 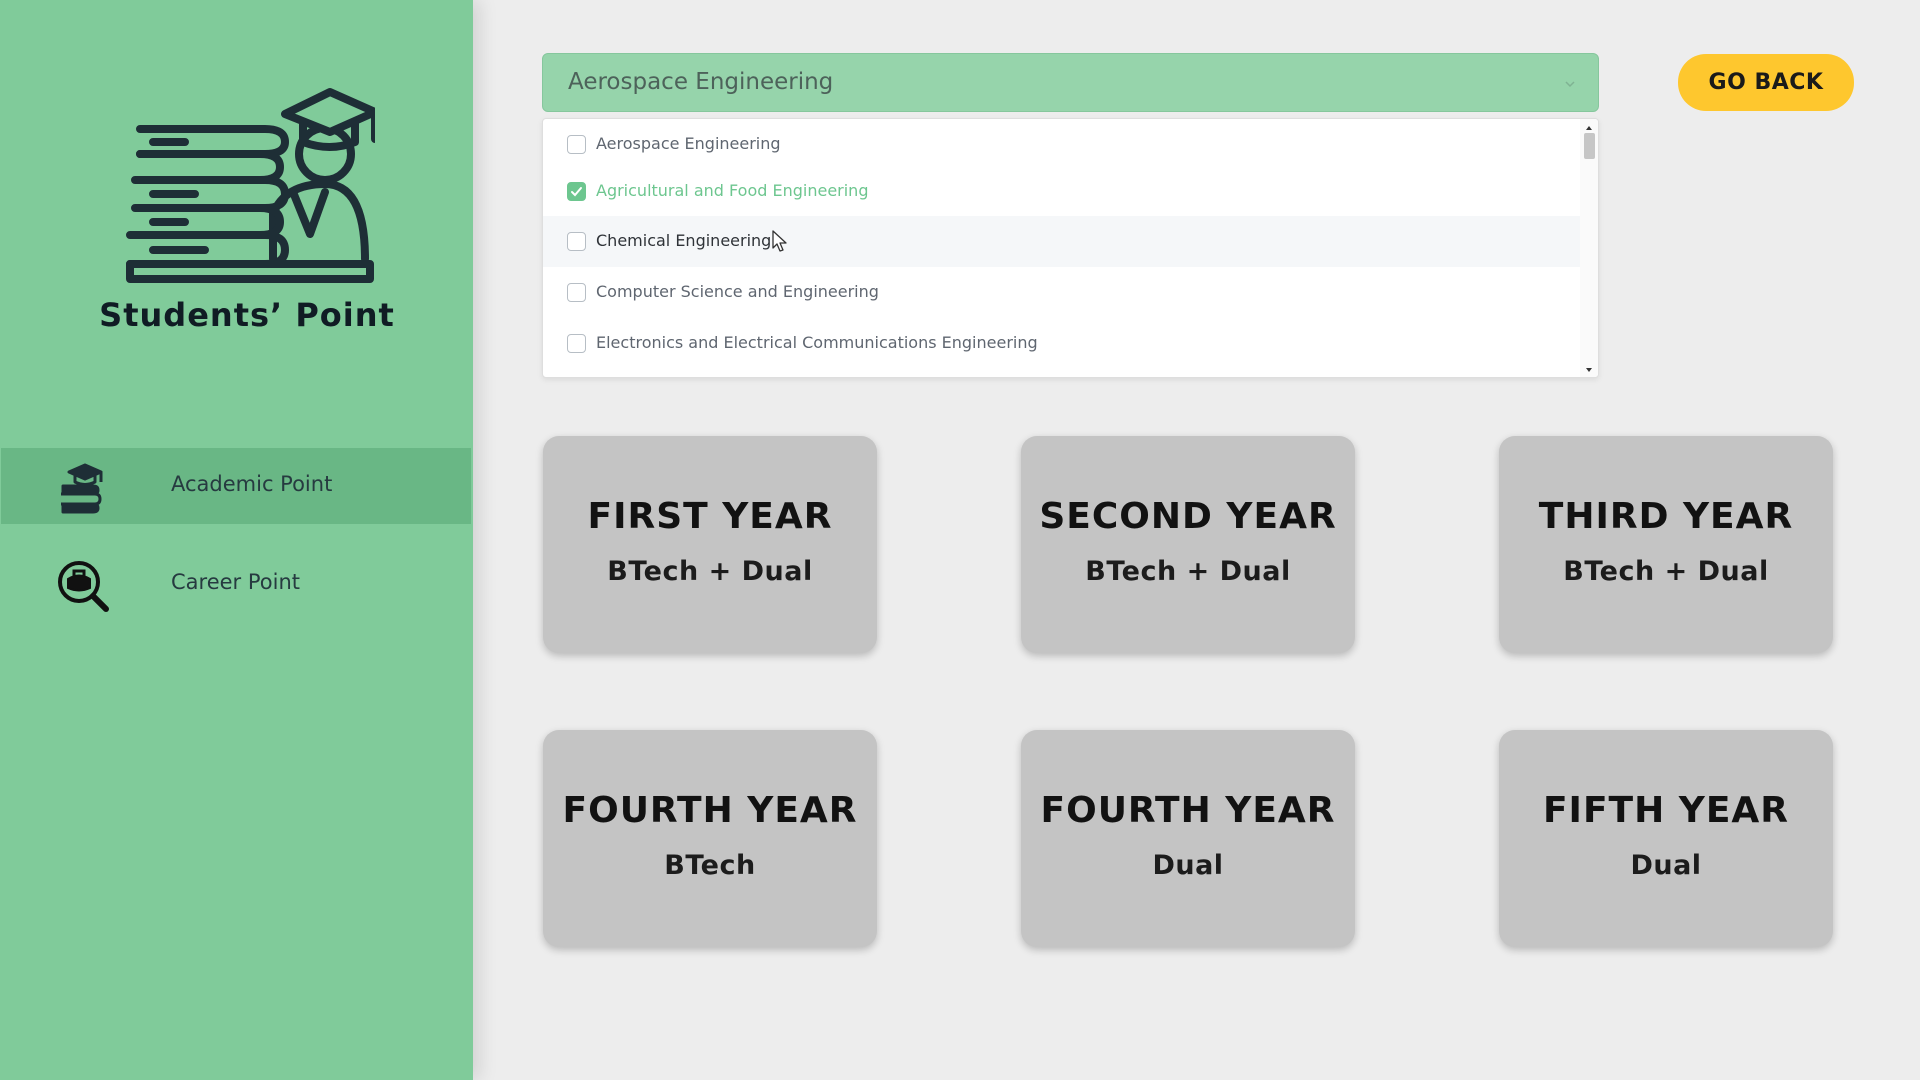 I want to click on year-card-third: THIRD YEAR BTech + Dual, so click(x=1666, y=544).